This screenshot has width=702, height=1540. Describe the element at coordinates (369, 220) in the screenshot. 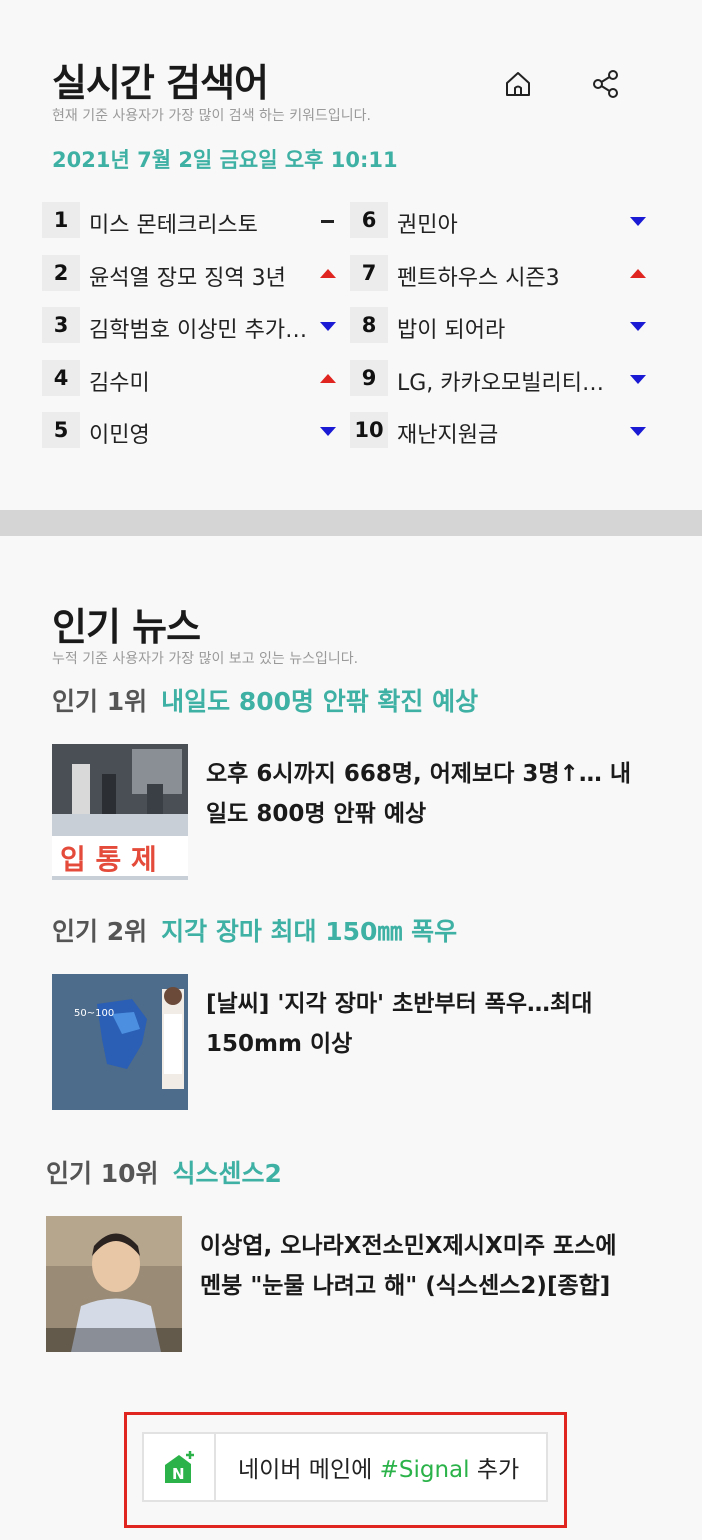

I see `keyword-rank: 6` at that location.